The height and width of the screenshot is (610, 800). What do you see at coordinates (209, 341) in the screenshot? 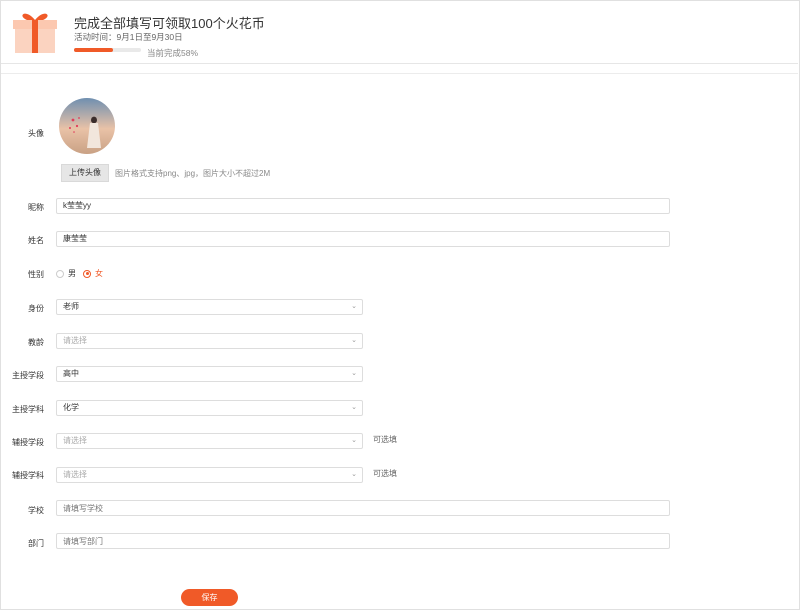
I see `teaching-age-select: 请选择 ⌄` at bounding box center [209, 341].